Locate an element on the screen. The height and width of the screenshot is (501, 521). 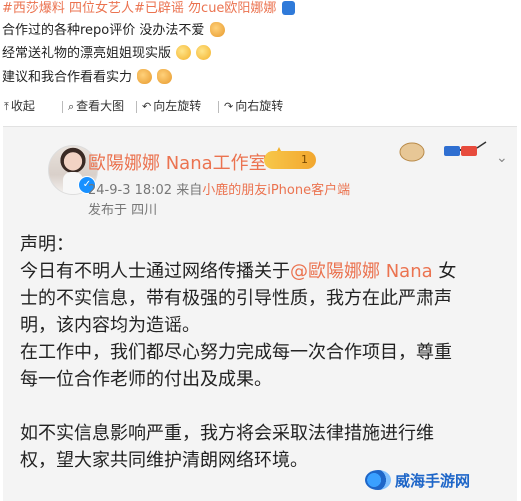
mention-link: @歐陽娜娜 Nana is located at coordinates (361, 271).